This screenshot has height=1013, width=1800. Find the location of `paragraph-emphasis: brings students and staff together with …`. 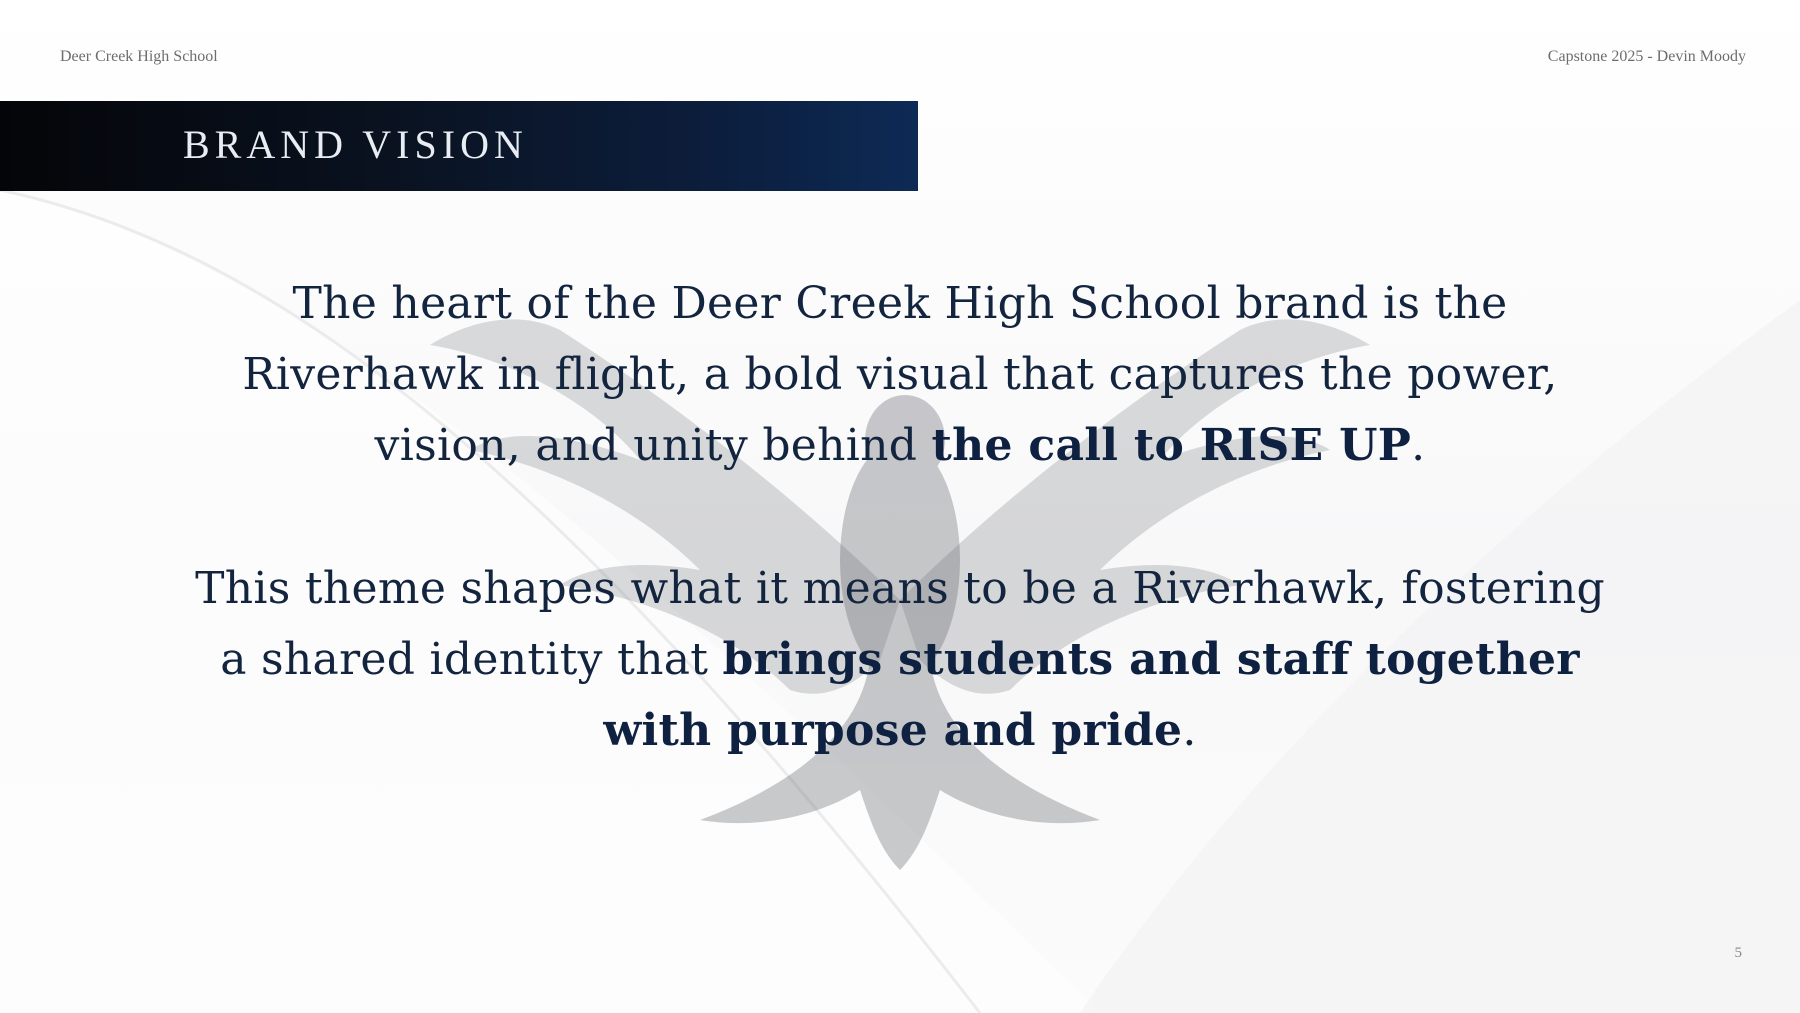

paragraph-emphasis: brings students and staff together with … is located at coordinates (1091, 695).